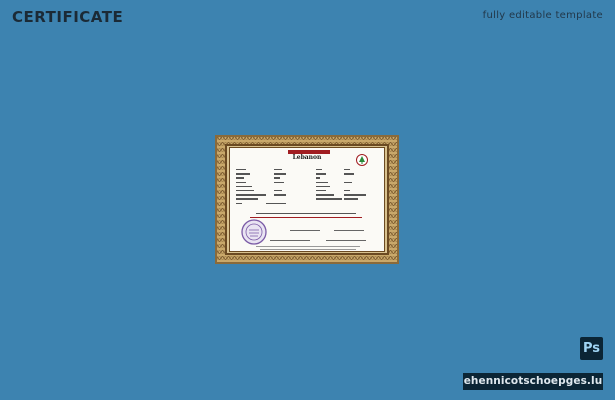 The width and height of the screenshot is (615, 400). What do you see at coordinates (306, 195) in the screenshot?
I see `certificate-field-rows` at bounding box center [306, 195].